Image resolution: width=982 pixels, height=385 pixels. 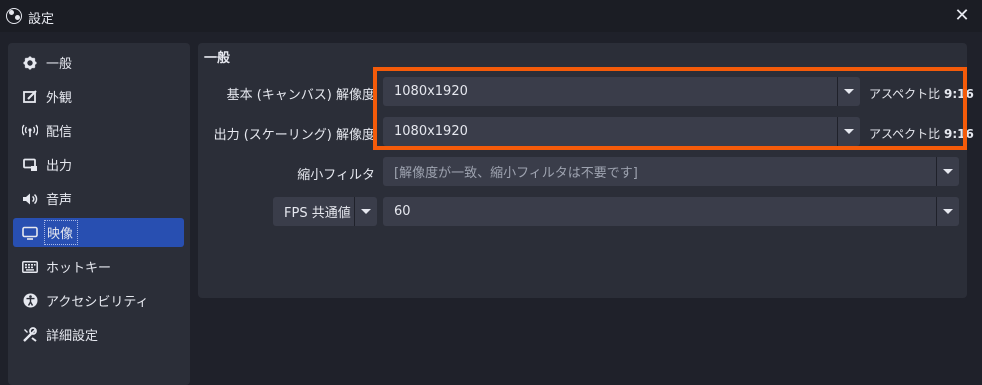 What do you see at coordinates (336, 175) in the screenshot?
I see `downscale-filter-label: 縮小フィルタ` at bounding box center [336, 175].